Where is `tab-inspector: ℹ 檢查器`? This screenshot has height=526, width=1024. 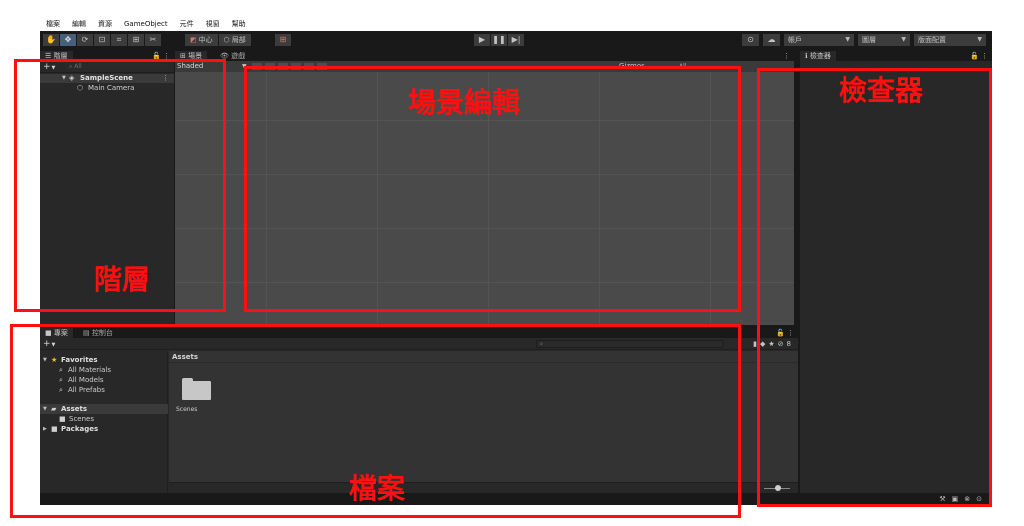 tab-inspector: ℹ 檢查器 is located at coordinates (818, 56).